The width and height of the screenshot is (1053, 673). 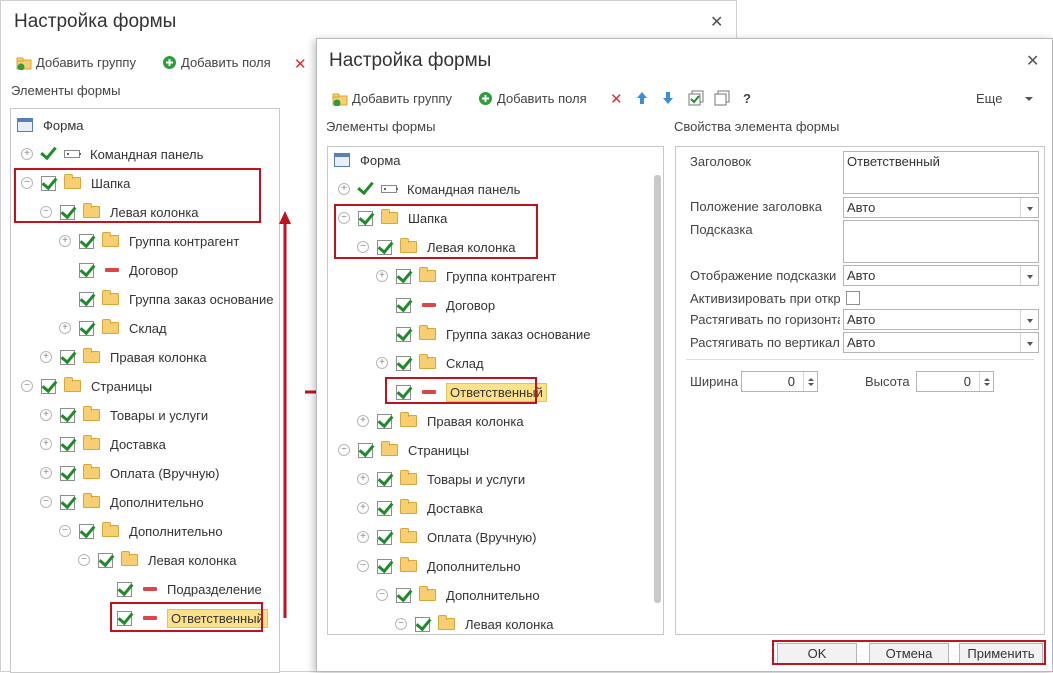 What do you see at coordinates (670, 98) in the screenshot?
I see `move-down-icon` at bounding box center [670, 98].